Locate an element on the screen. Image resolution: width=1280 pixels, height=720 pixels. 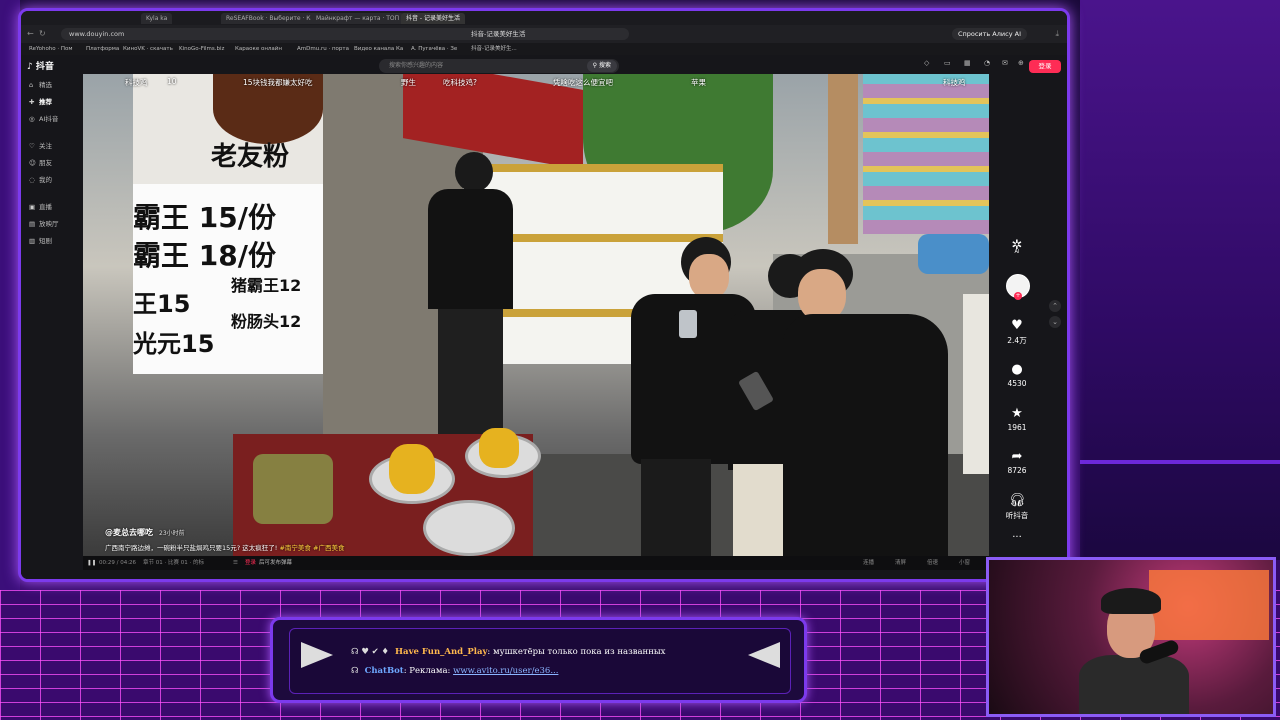
user-badges-icon: ☊ ♥ ✔ ♦ is located at coordinates (370, 652).